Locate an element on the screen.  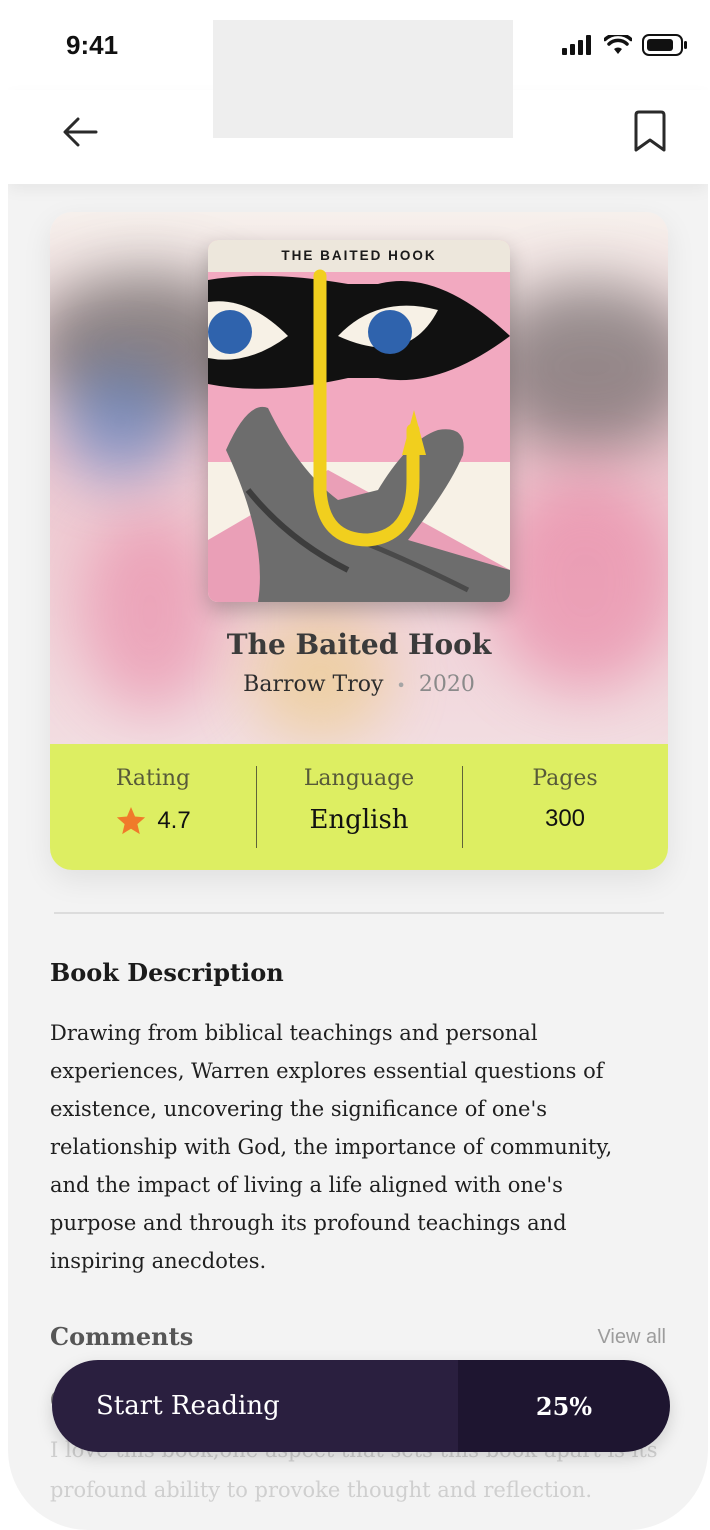
pages-label: Pages is located at coordinates (565, 778).